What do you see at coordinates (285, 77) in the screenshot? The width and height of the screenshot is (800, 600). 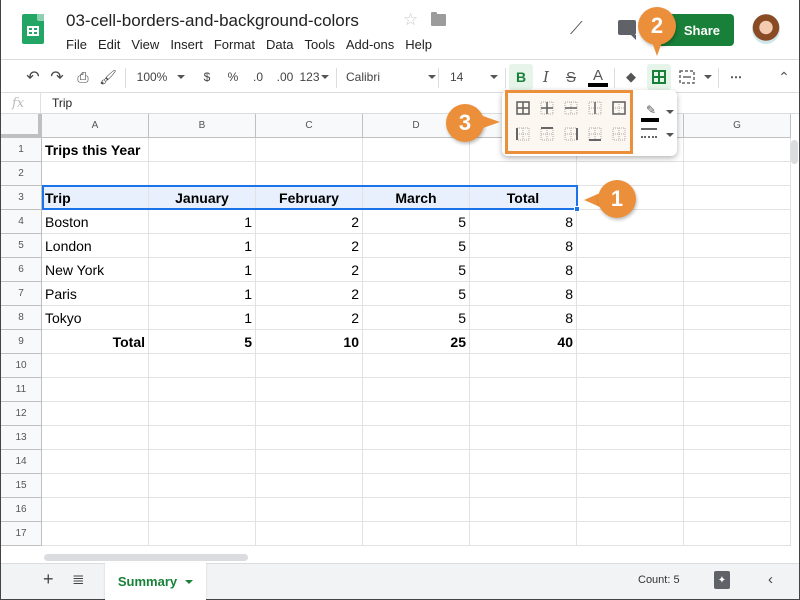 I see `increase-decimals-button: .00` at bounding box center [285, 77].